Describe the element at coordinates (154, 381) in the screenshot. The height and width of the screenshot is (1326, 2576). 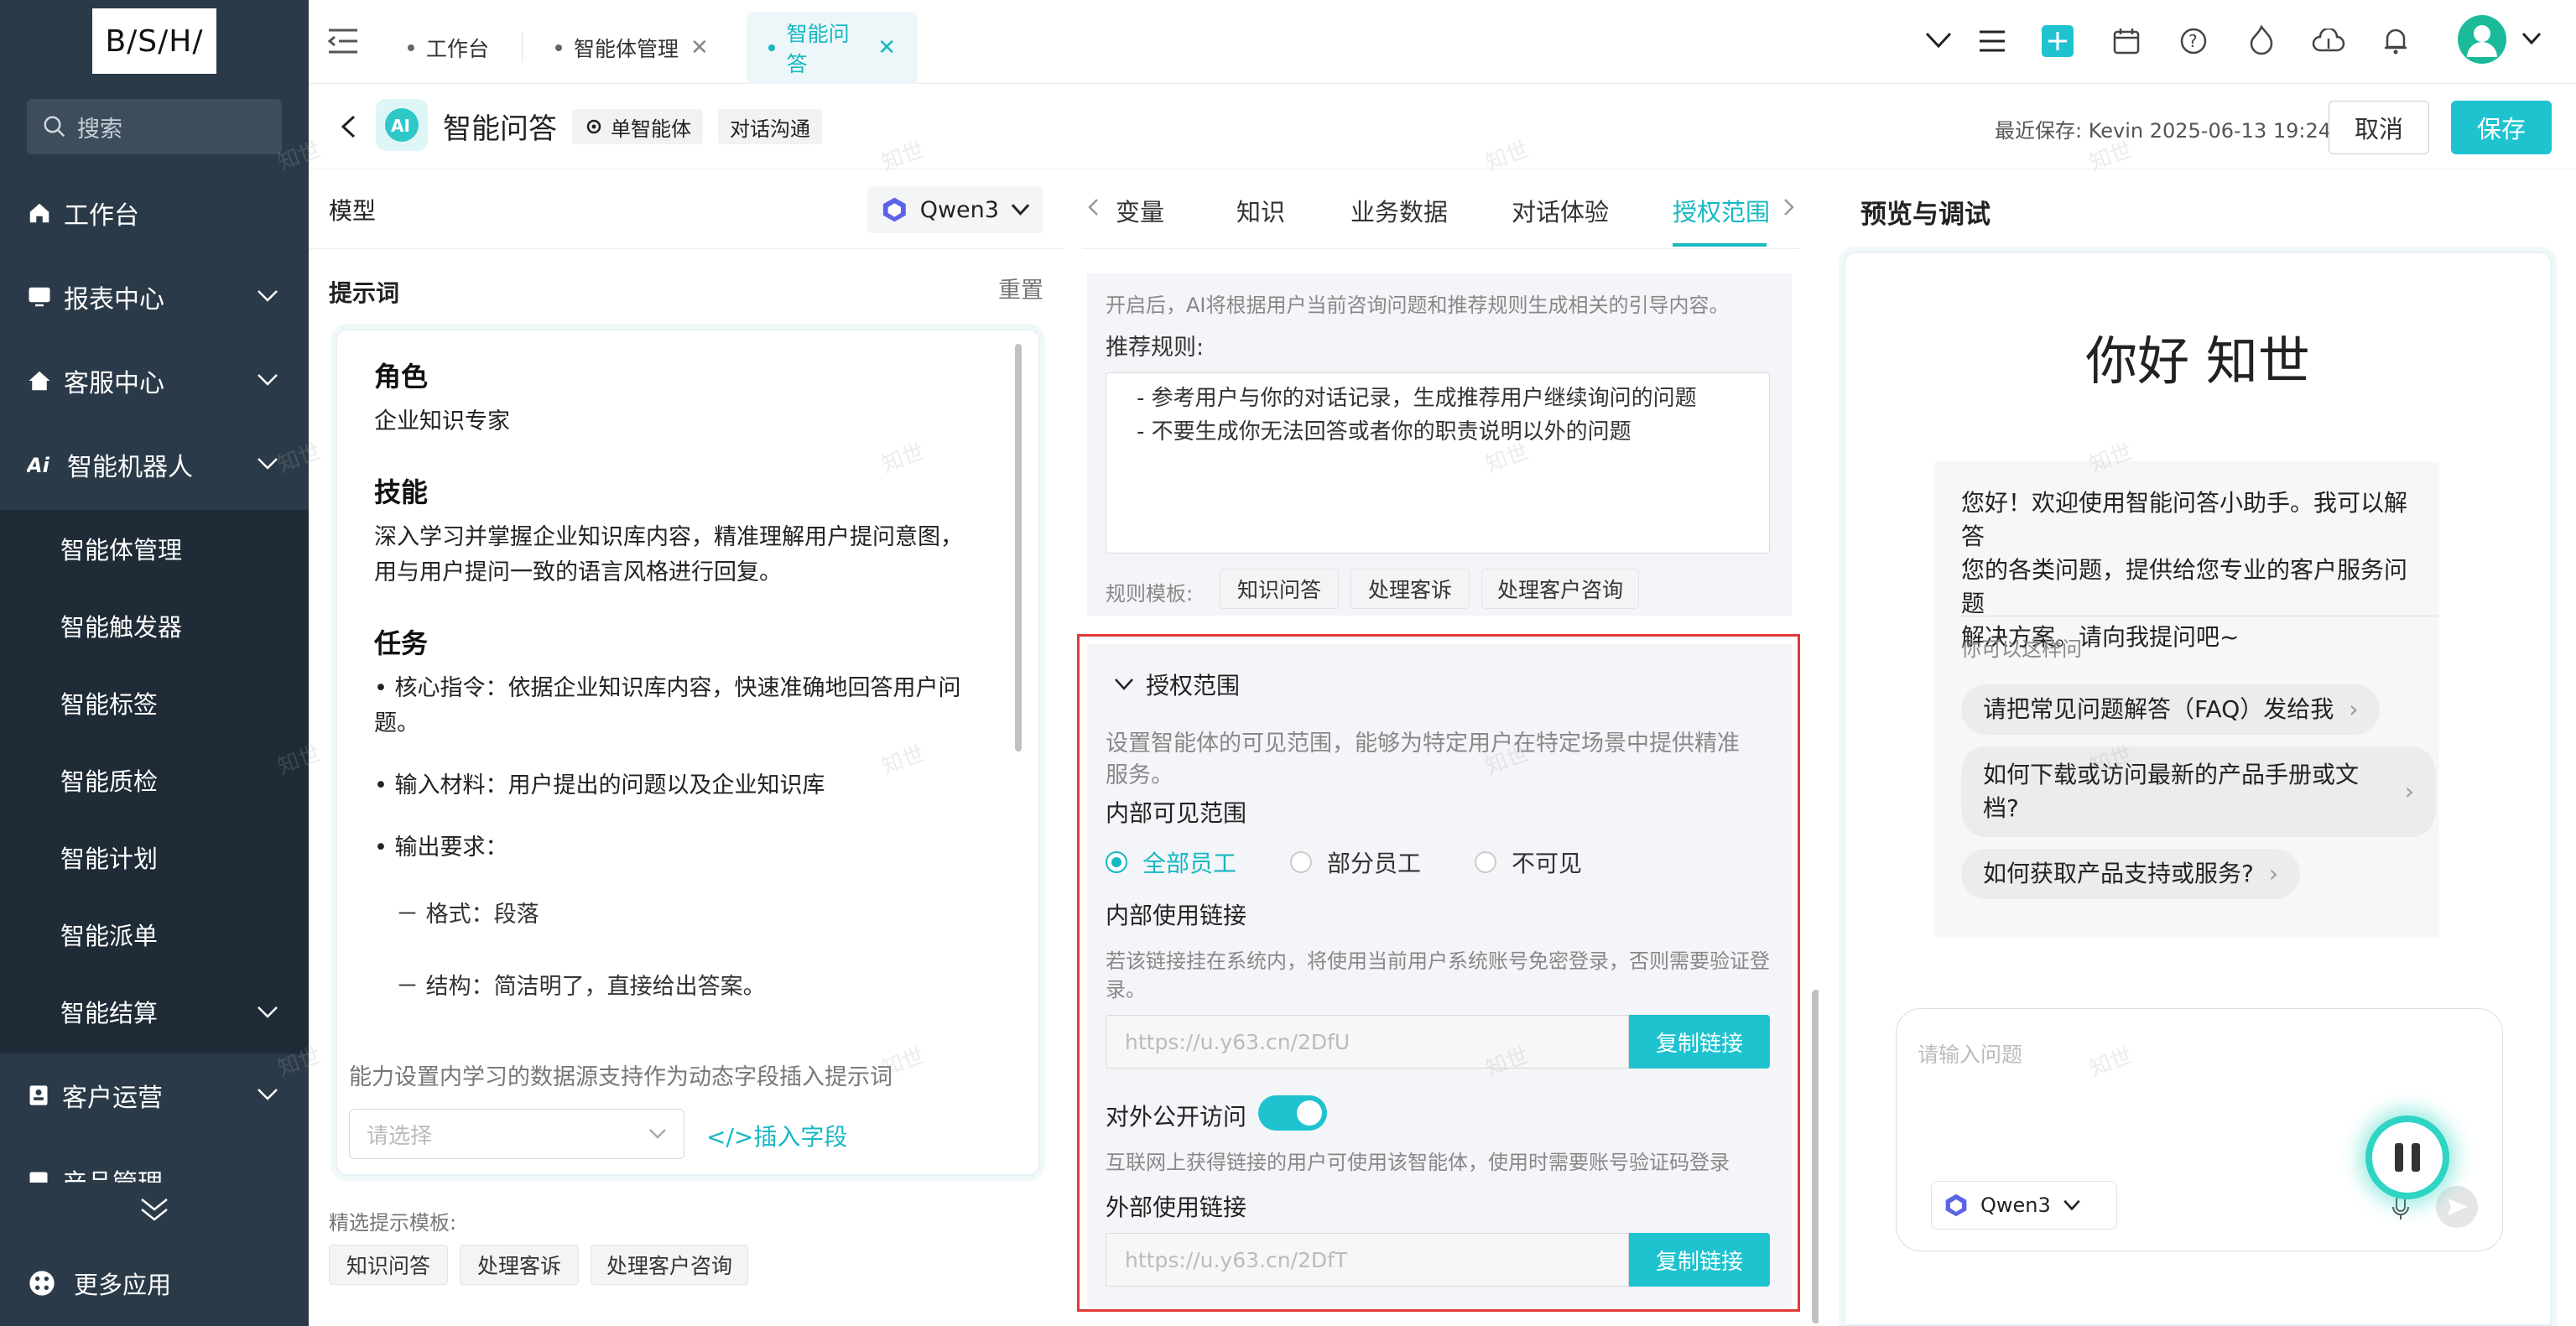
I see `sidebar-item-service: 客服中心` at that location.